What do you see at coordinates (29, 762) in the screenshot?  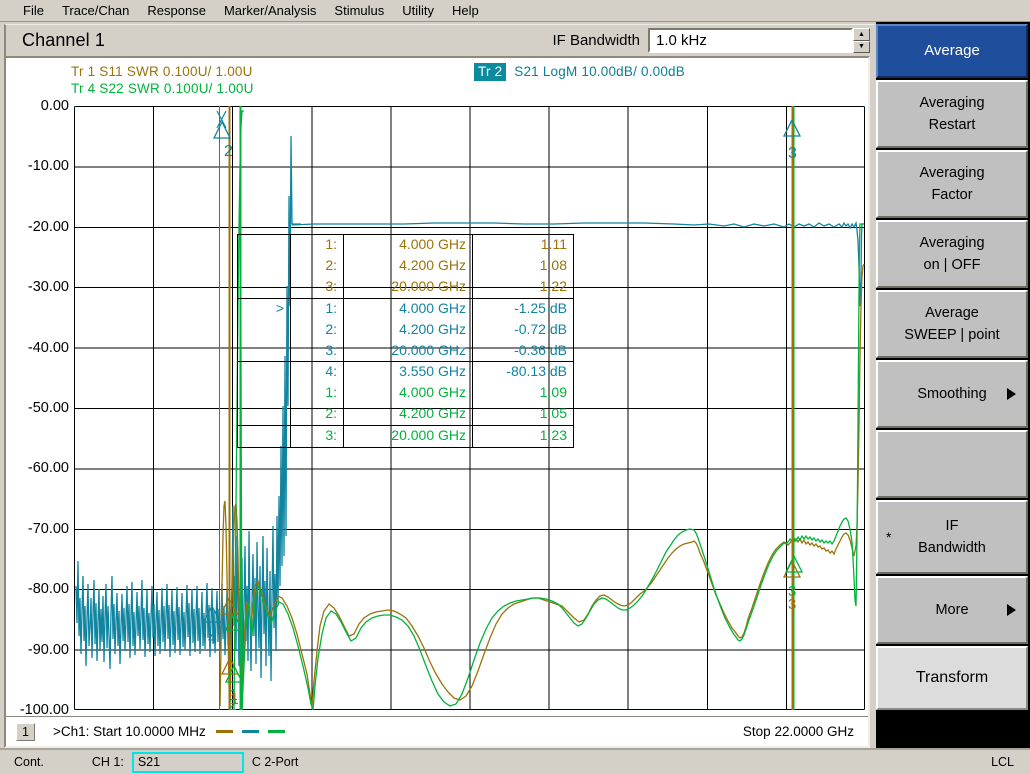 I see `status-sweep-mode: Cont.` at bounding box center [29, 762].